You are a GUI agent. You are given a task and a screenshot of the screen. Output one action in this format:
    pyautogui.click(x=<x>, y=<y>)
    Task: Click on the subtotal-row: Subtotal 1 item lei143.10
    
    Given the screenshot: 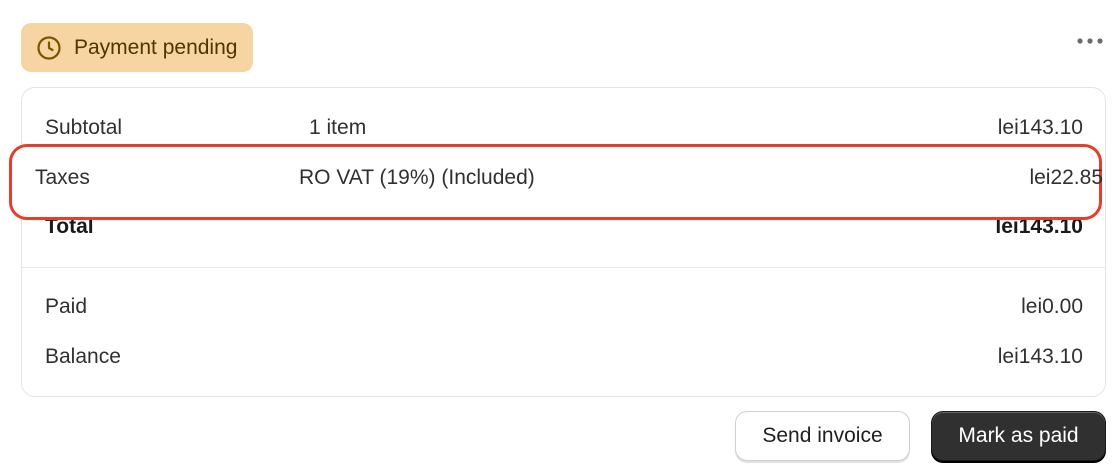 What is the action you would take?
    pyautogui.click(x=564, y=128)
    